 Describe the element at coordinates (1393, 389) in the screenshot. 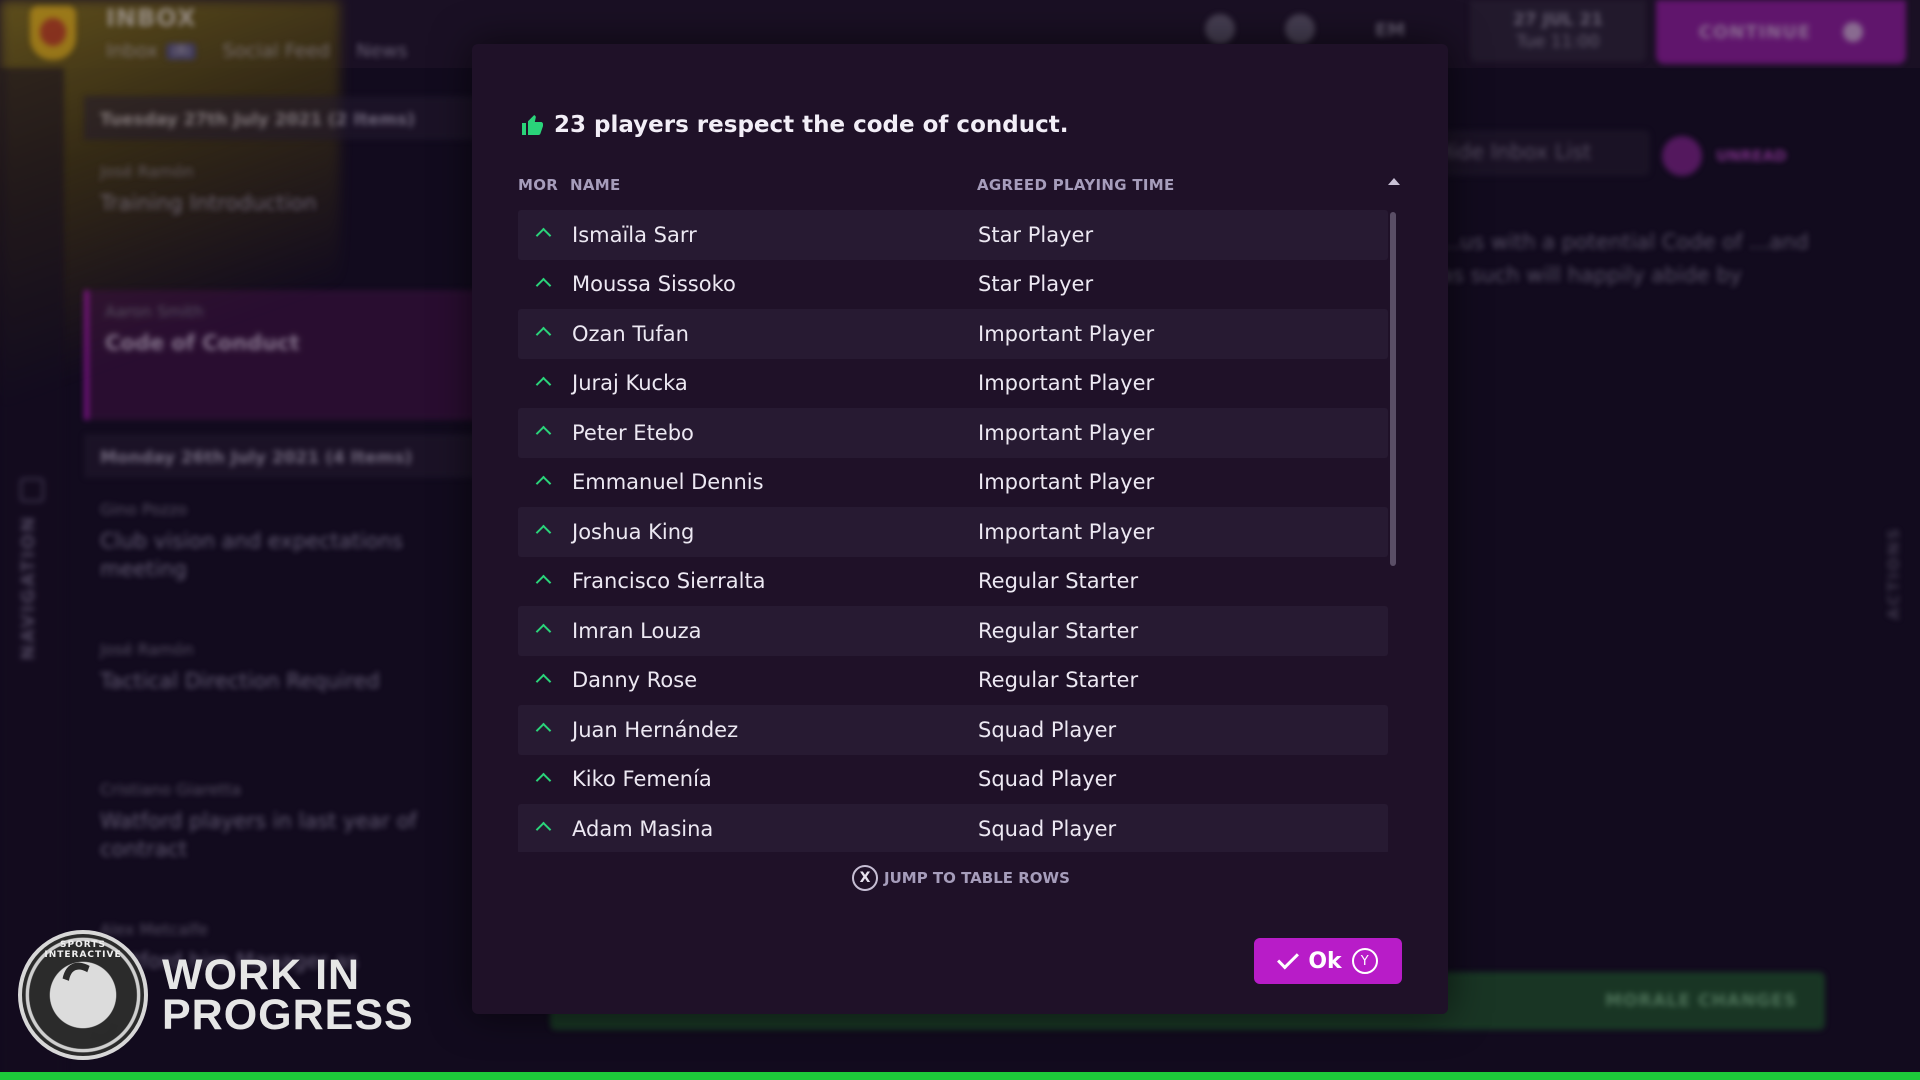

I see `table-scrollbar` at that location.